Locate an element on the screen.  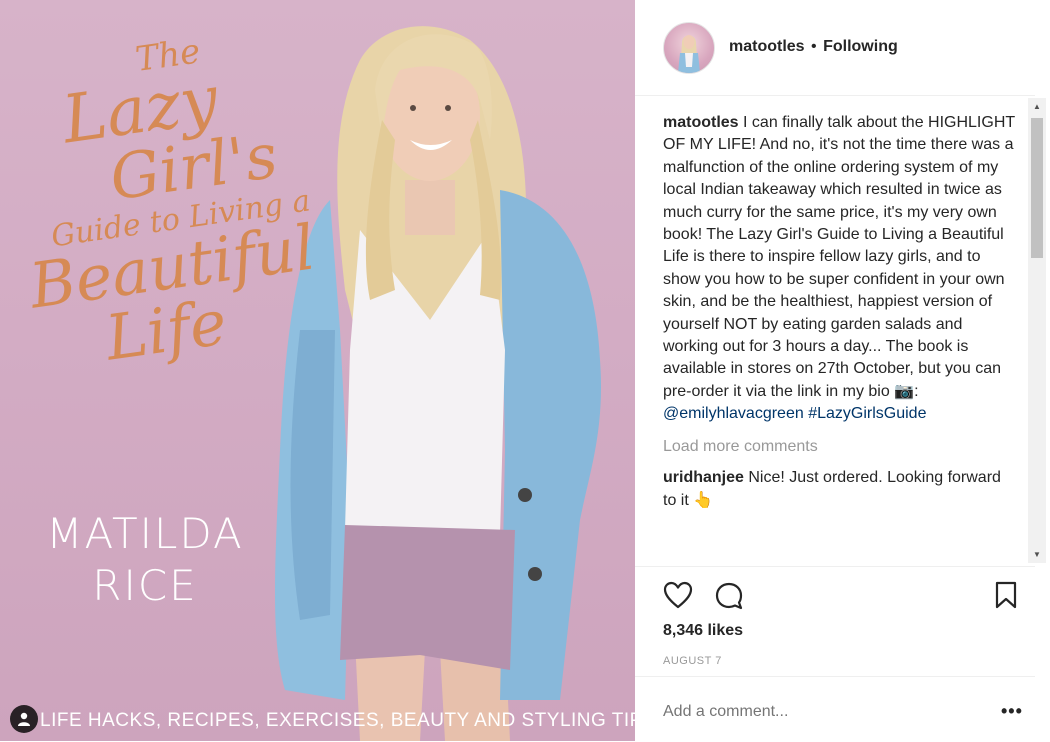
bookmark-icon is located at coordinates (1006, 595).